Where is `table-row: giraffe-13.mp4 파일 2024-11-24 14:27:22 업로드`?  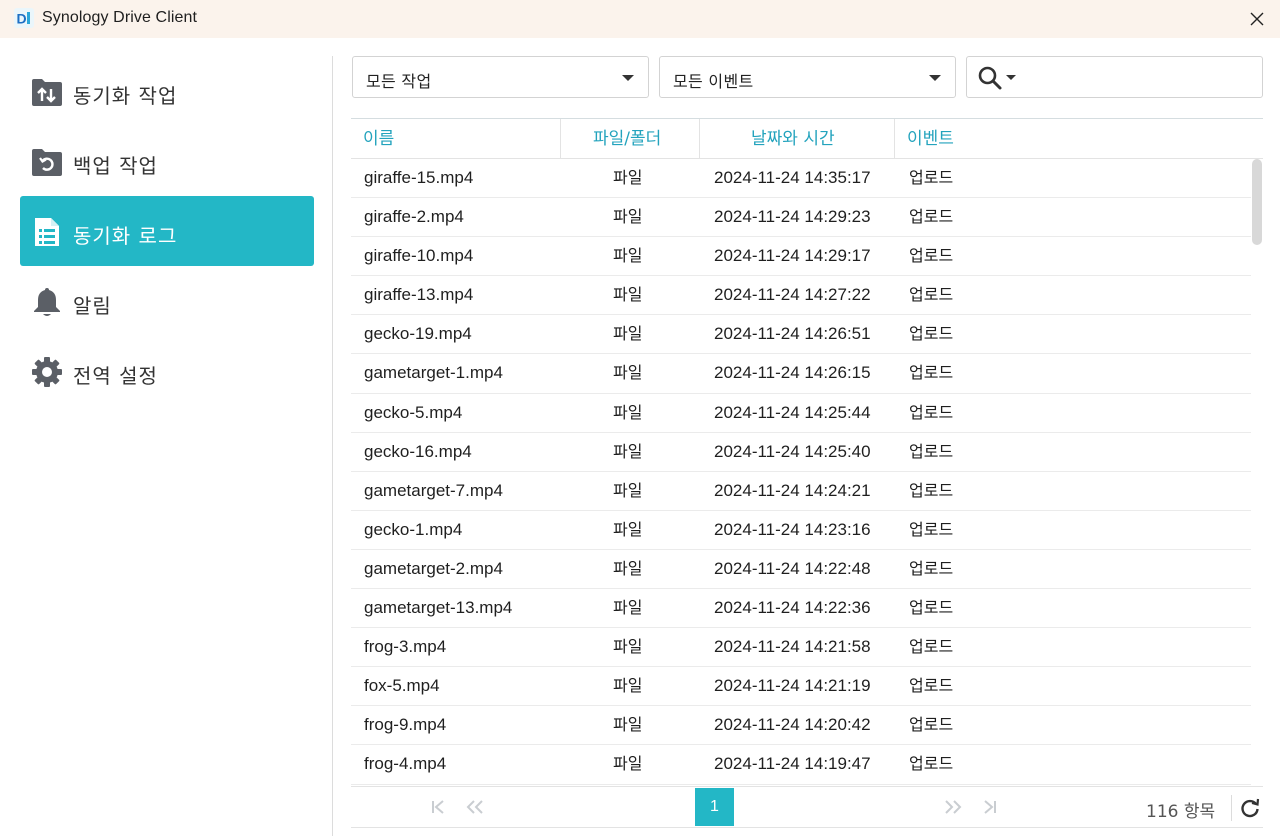 table-row: giraffe-13.mp4 파일 2024-11-24 14:27:22 업로드 is located at coordinates (801, 296).